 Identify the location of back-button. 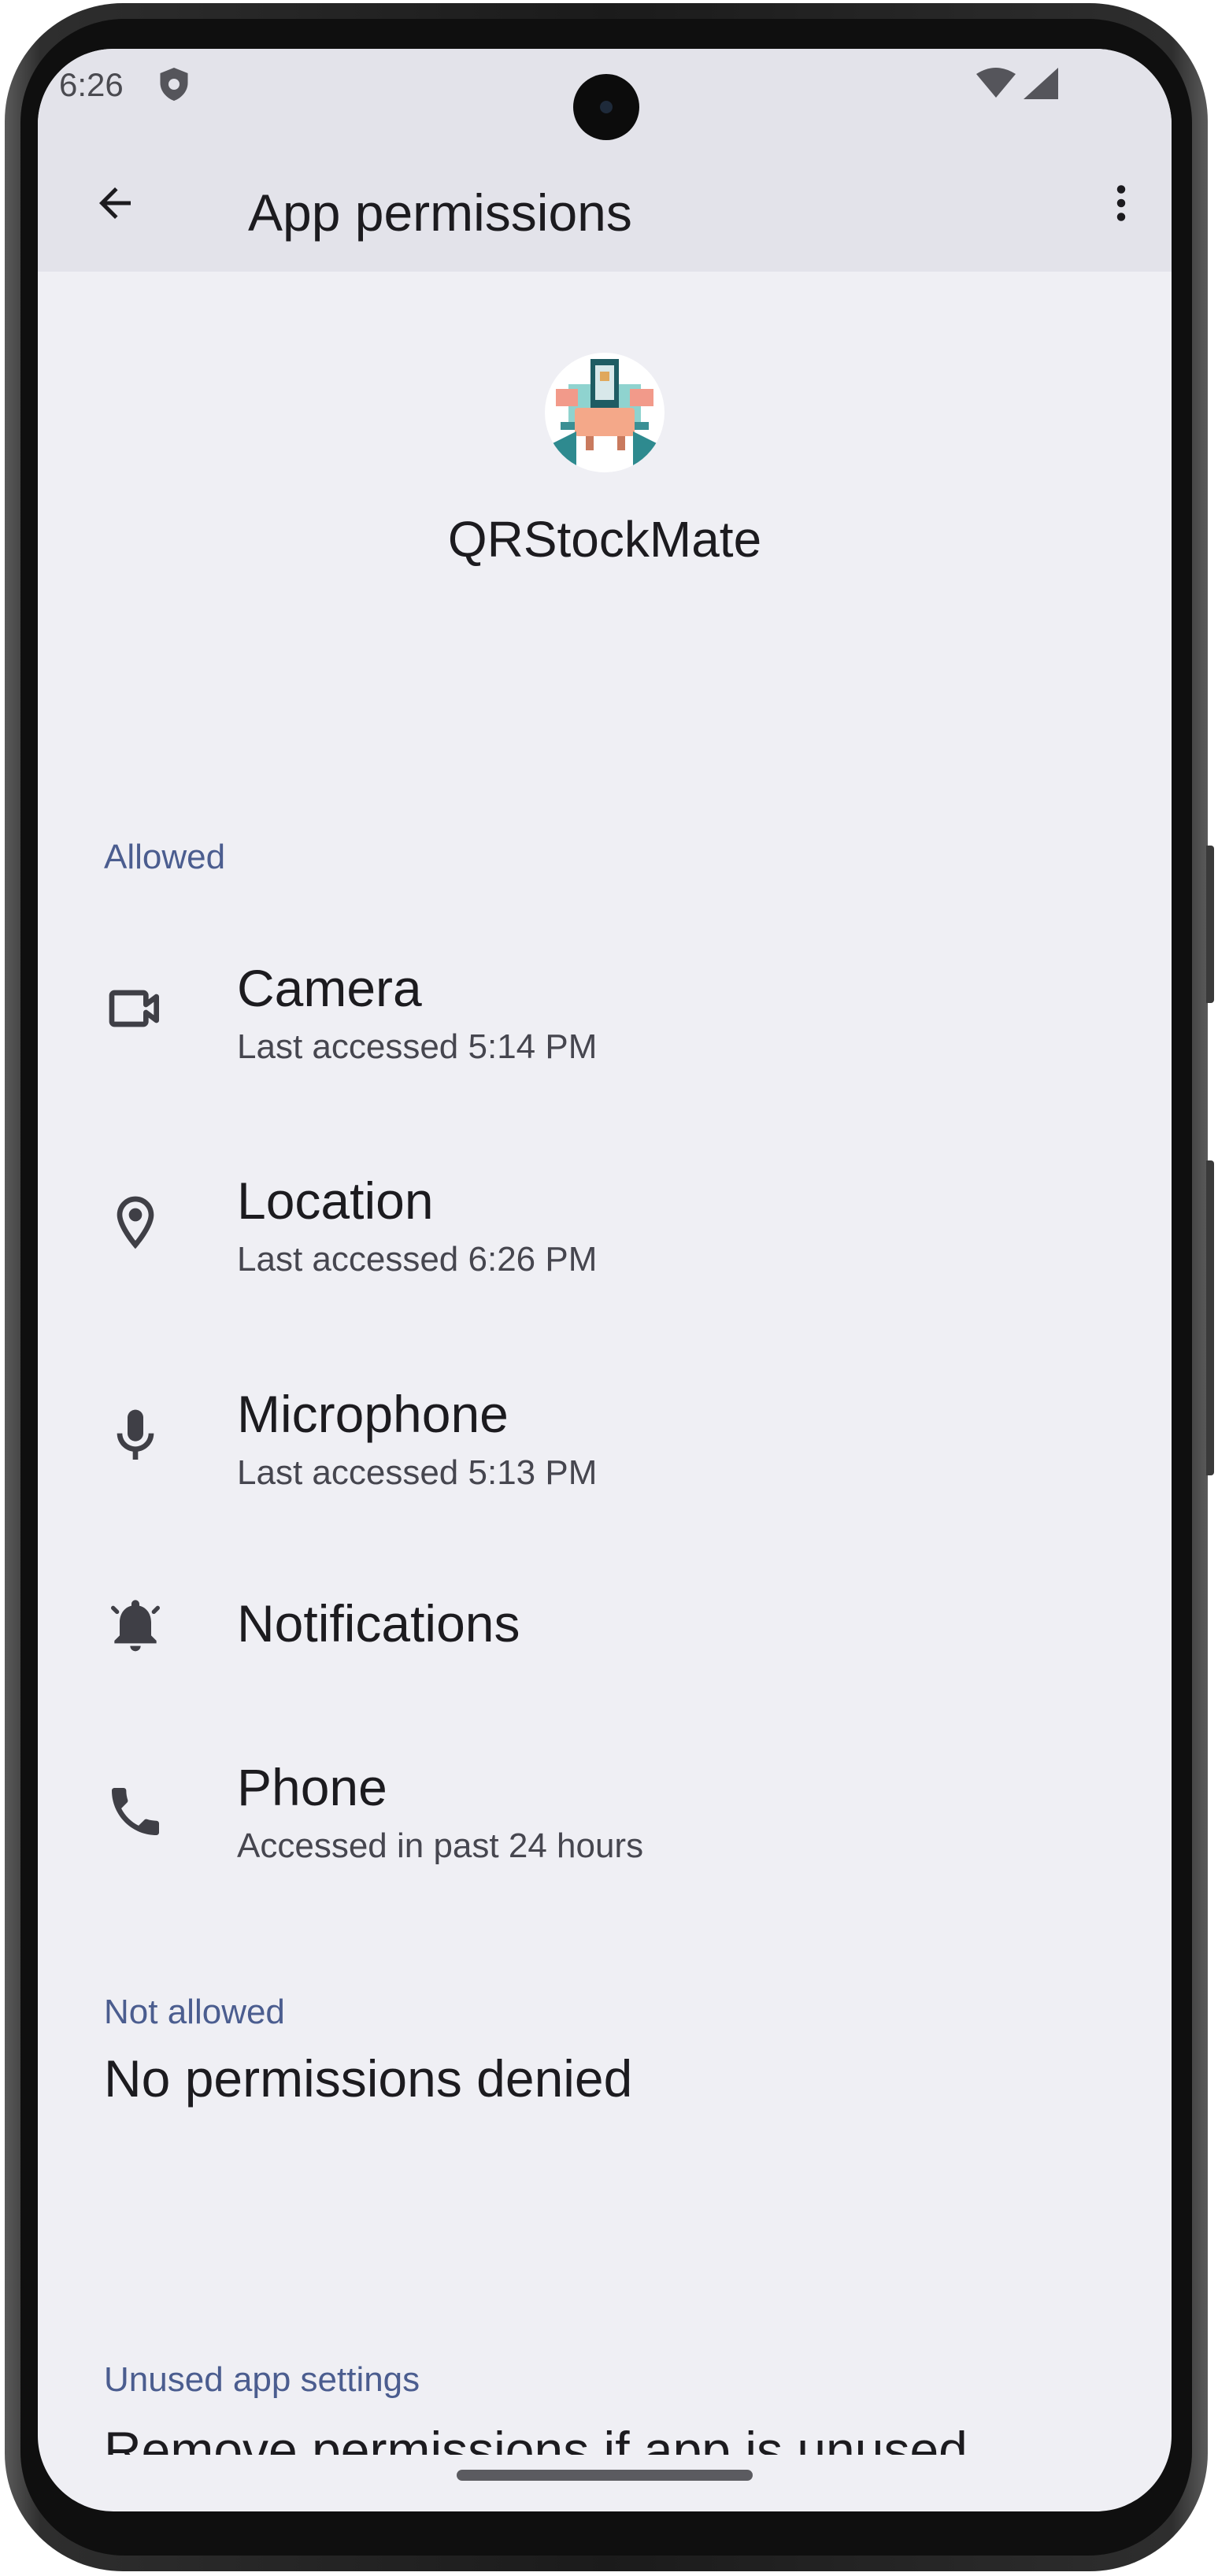
(115, 203).